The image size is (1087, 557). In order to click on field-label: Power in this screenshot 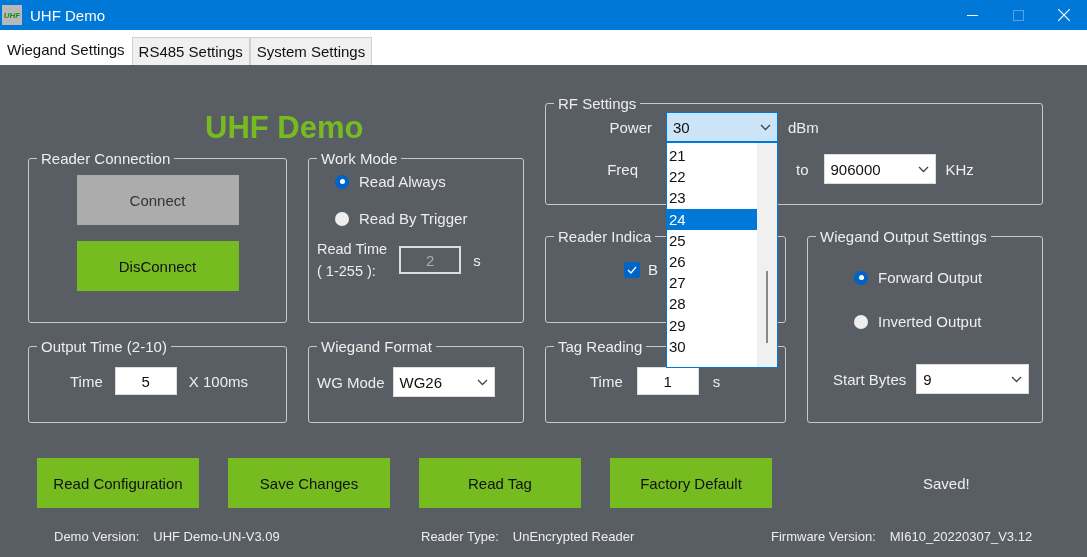, I will do `click(630, 127)`.